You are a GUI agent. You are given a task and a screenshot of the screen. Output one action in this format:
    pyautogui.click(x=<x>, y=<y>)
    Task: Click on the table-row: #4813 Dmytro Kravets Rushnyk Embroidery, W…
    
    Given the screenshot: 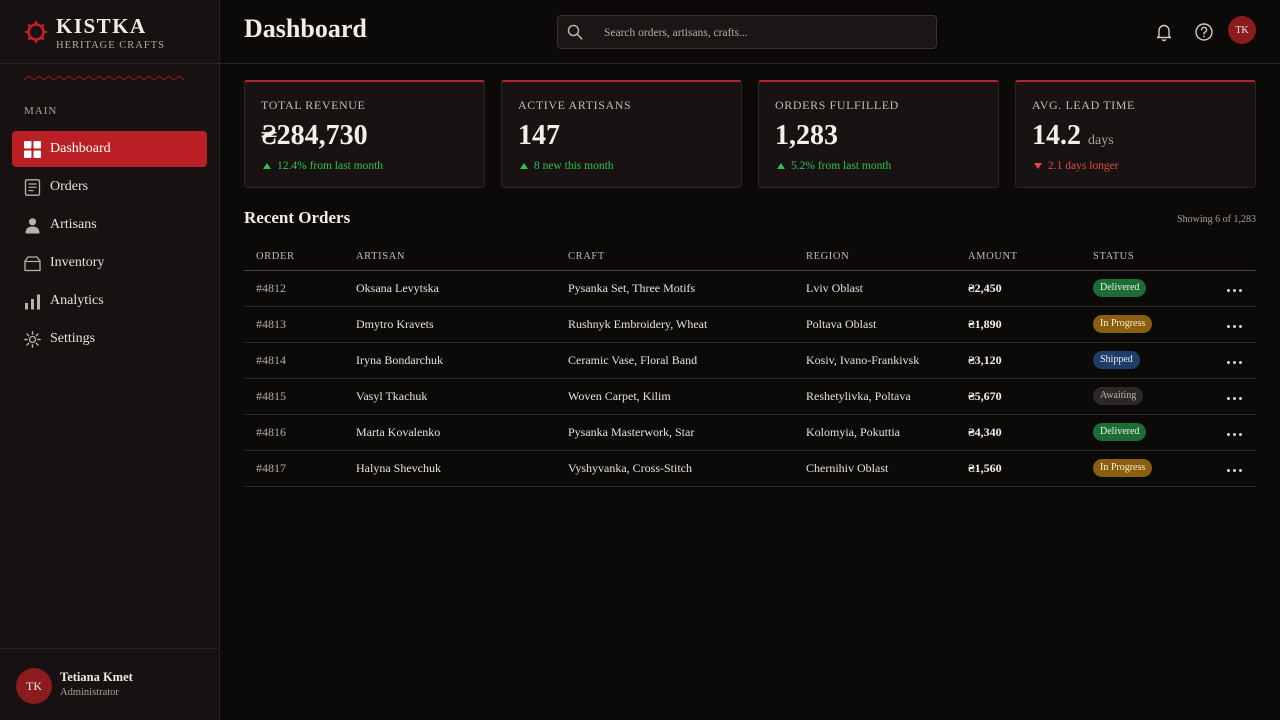 What is the action you would take?
    pyautogui.click(x=750, y=324)
    